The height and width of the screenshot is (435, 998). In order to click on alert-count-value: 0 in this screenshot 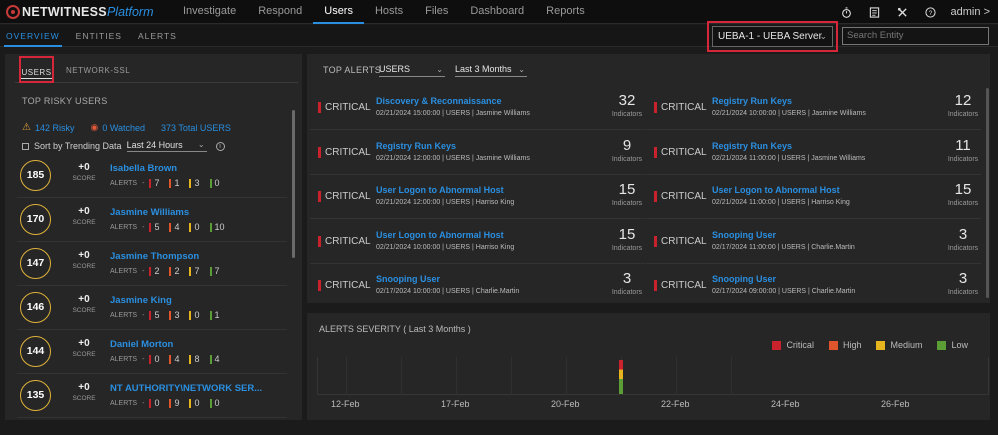, I will do `click(217, 183)`.